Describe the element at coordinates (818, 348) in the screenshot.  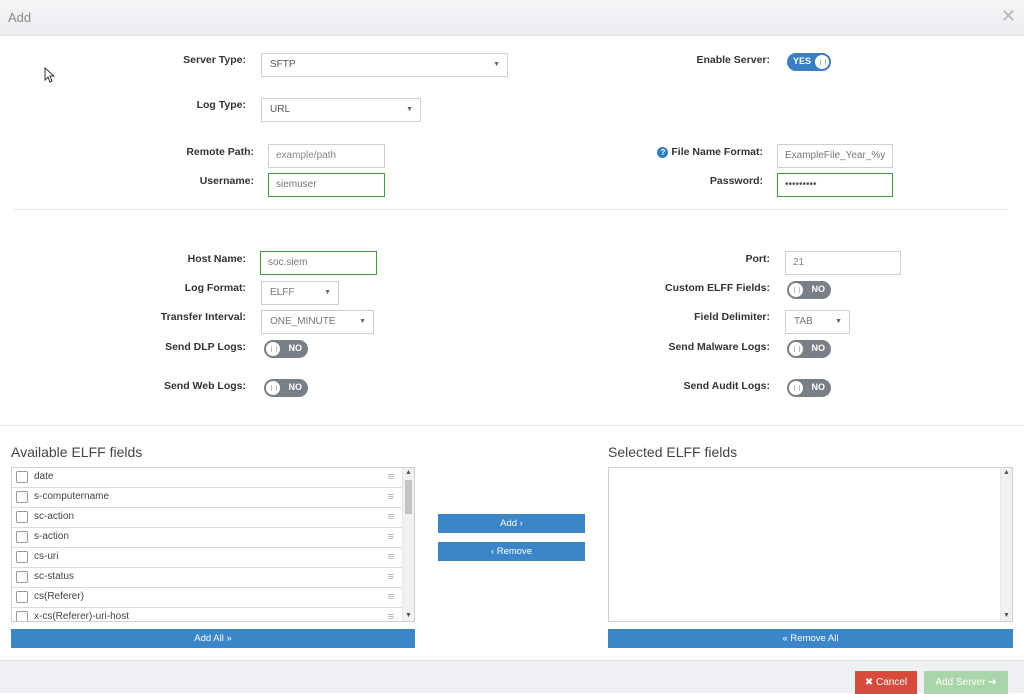
I see `send-malware-logs-state: NO` at that location.